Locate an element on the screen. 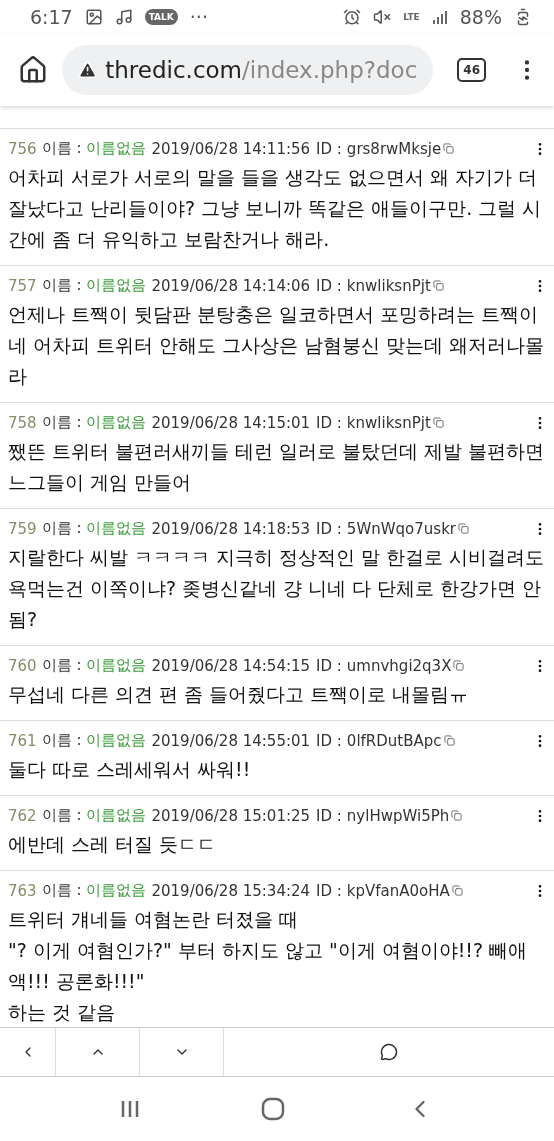 The width and height of the screenshot is (554, 1141). chat-badge: TALK is located at coordinates (161, 17).